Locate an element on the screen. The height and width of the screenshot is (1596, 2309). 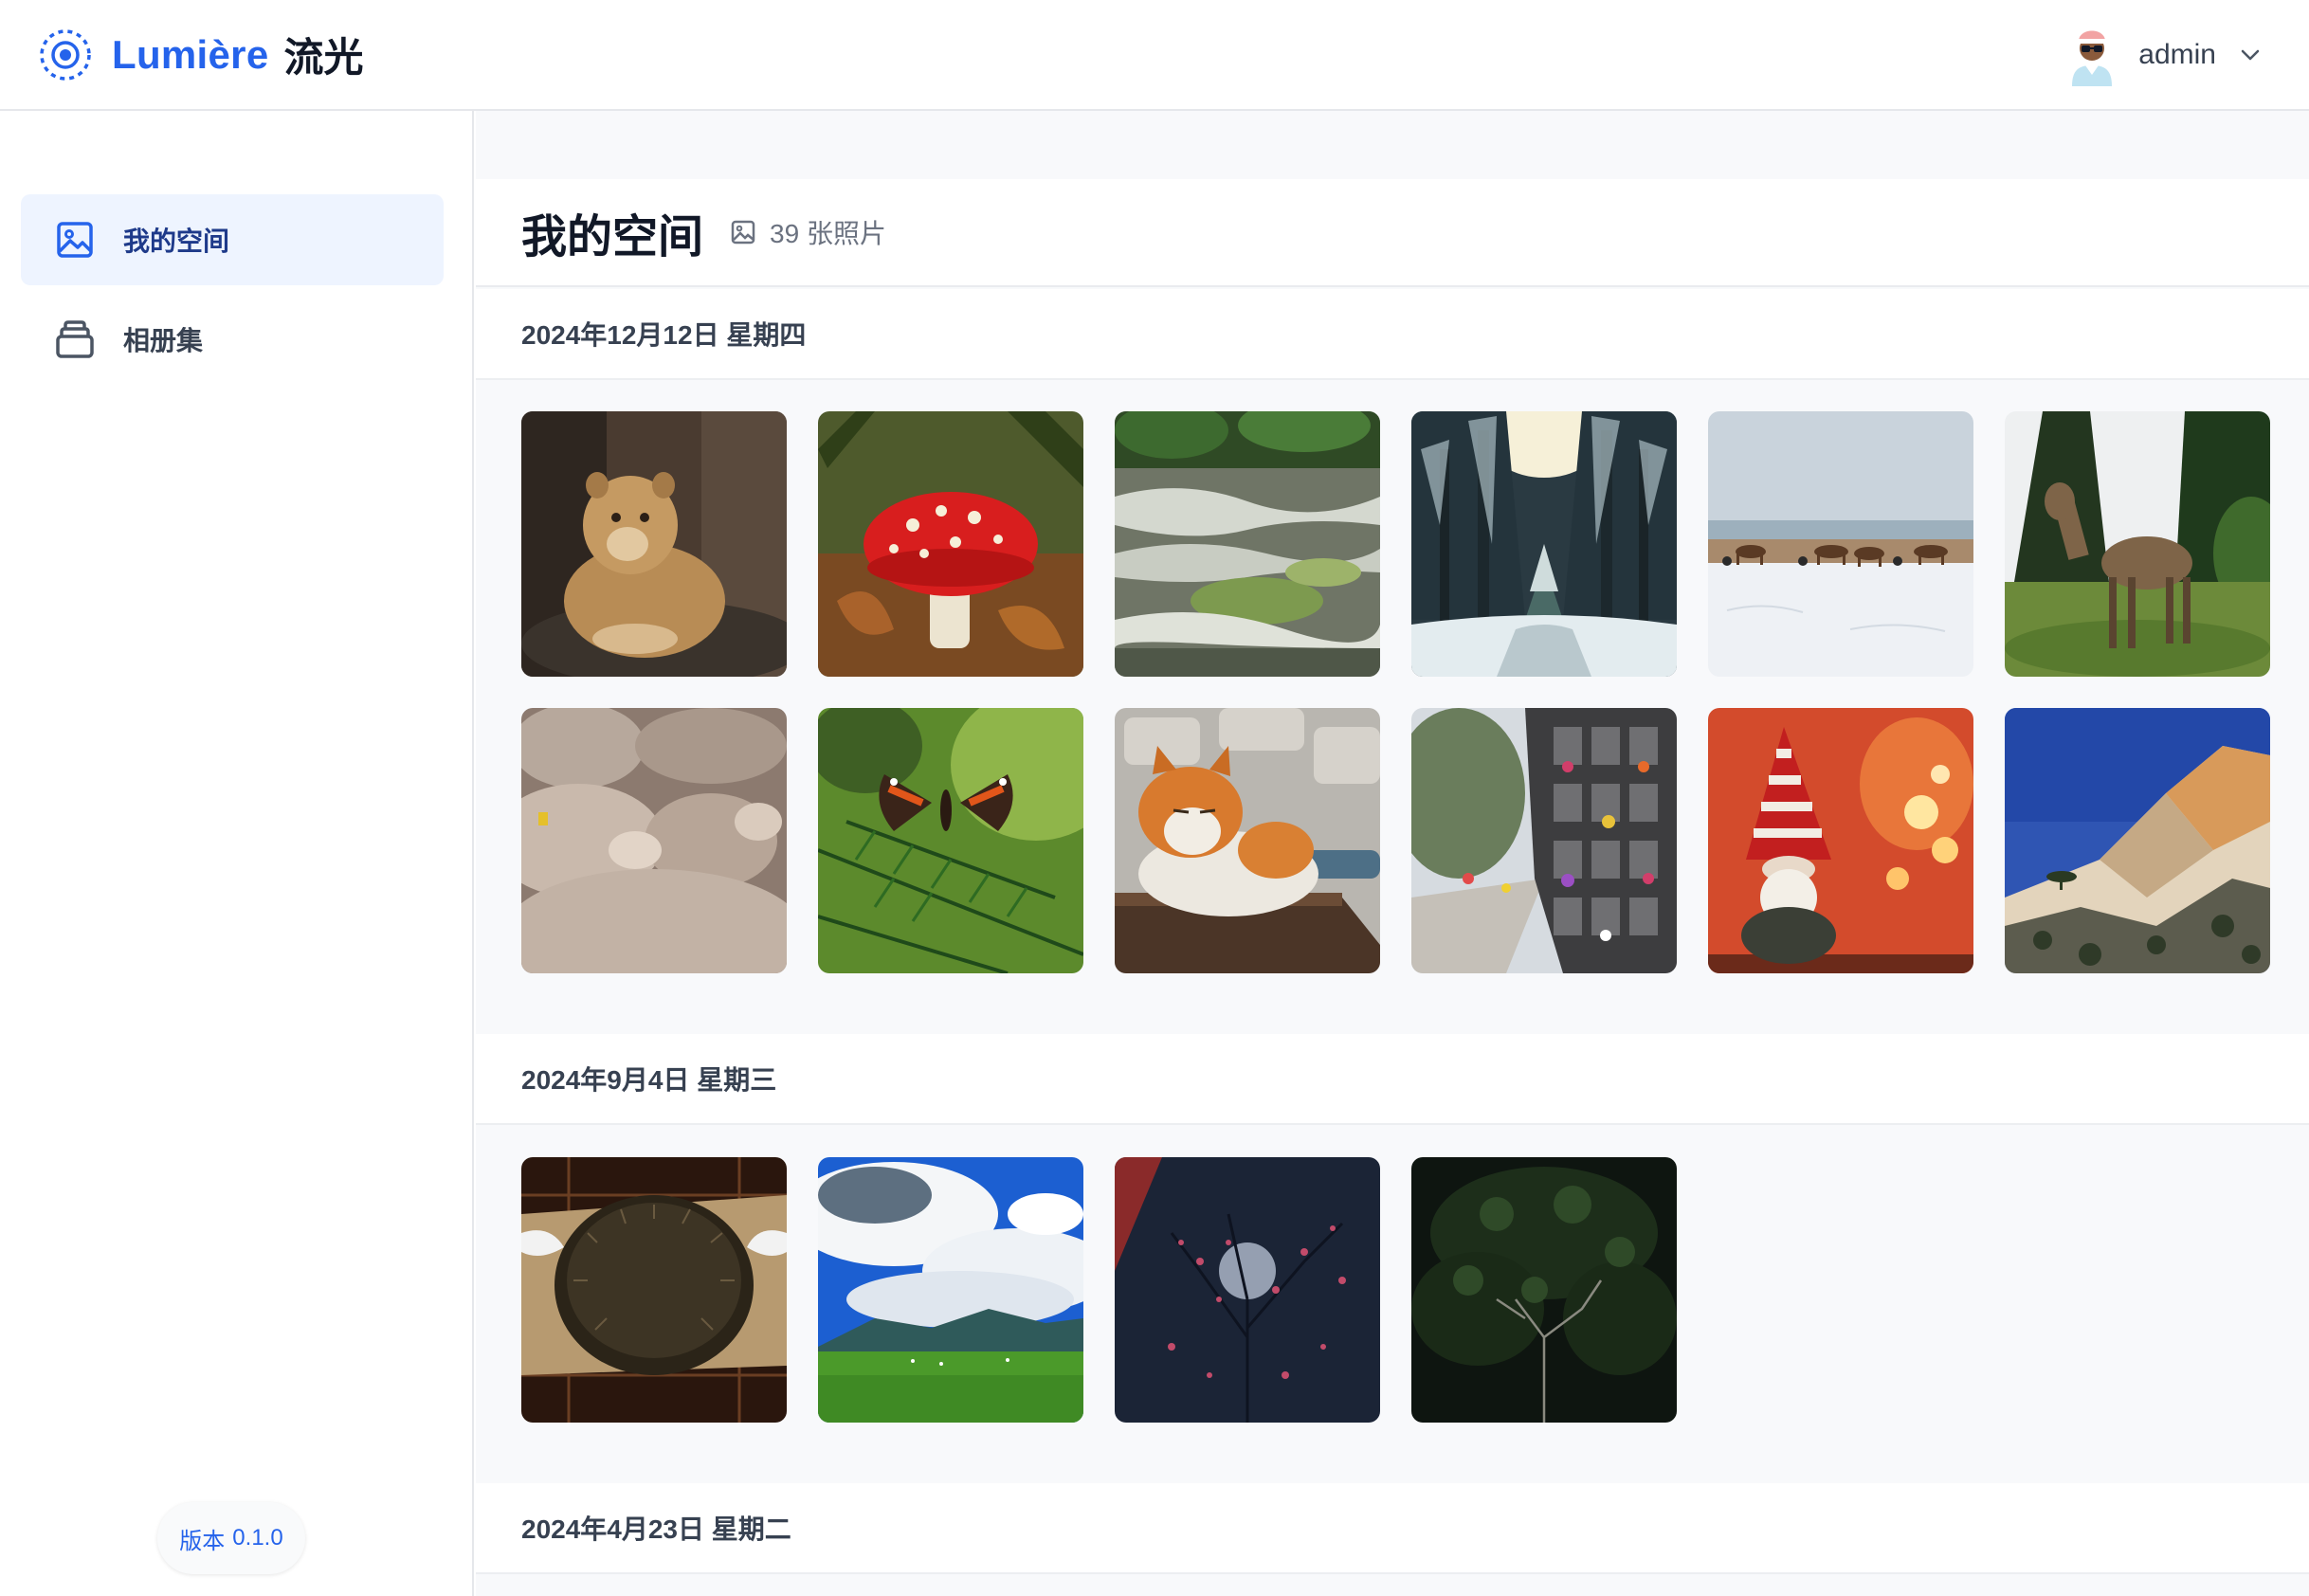
butterfly-photo is located at coordinates (951, 841).